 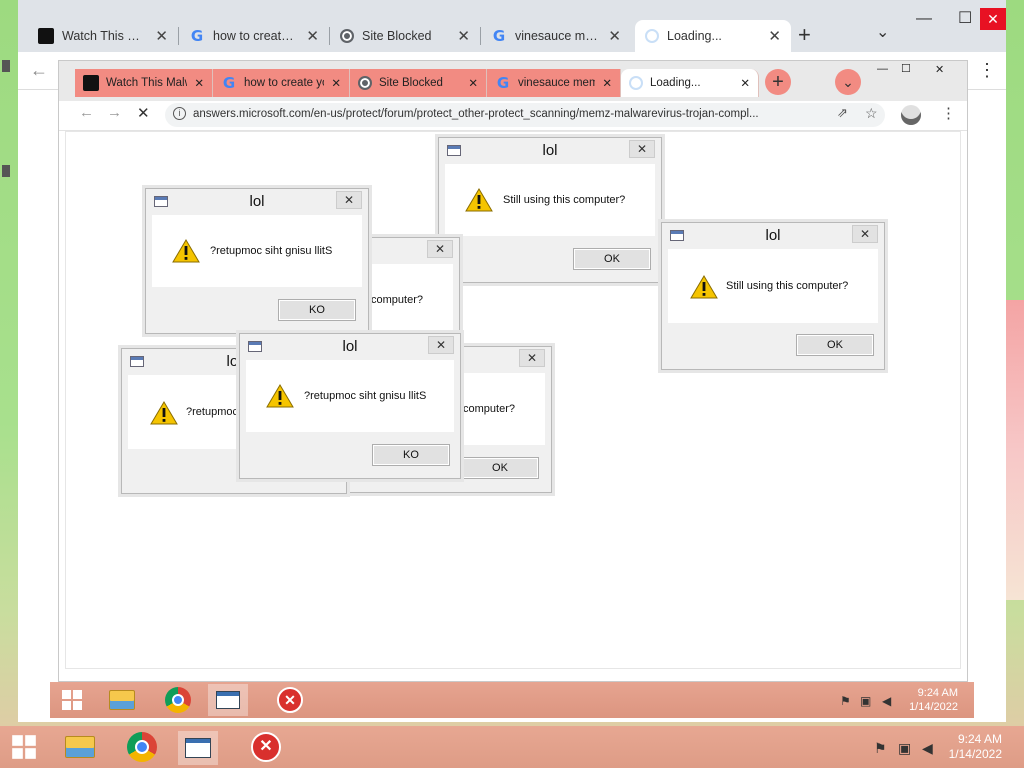 I want to click on dialog-top-center: lol ✕ Still using this computer? OK, so click(x=550, y=210).